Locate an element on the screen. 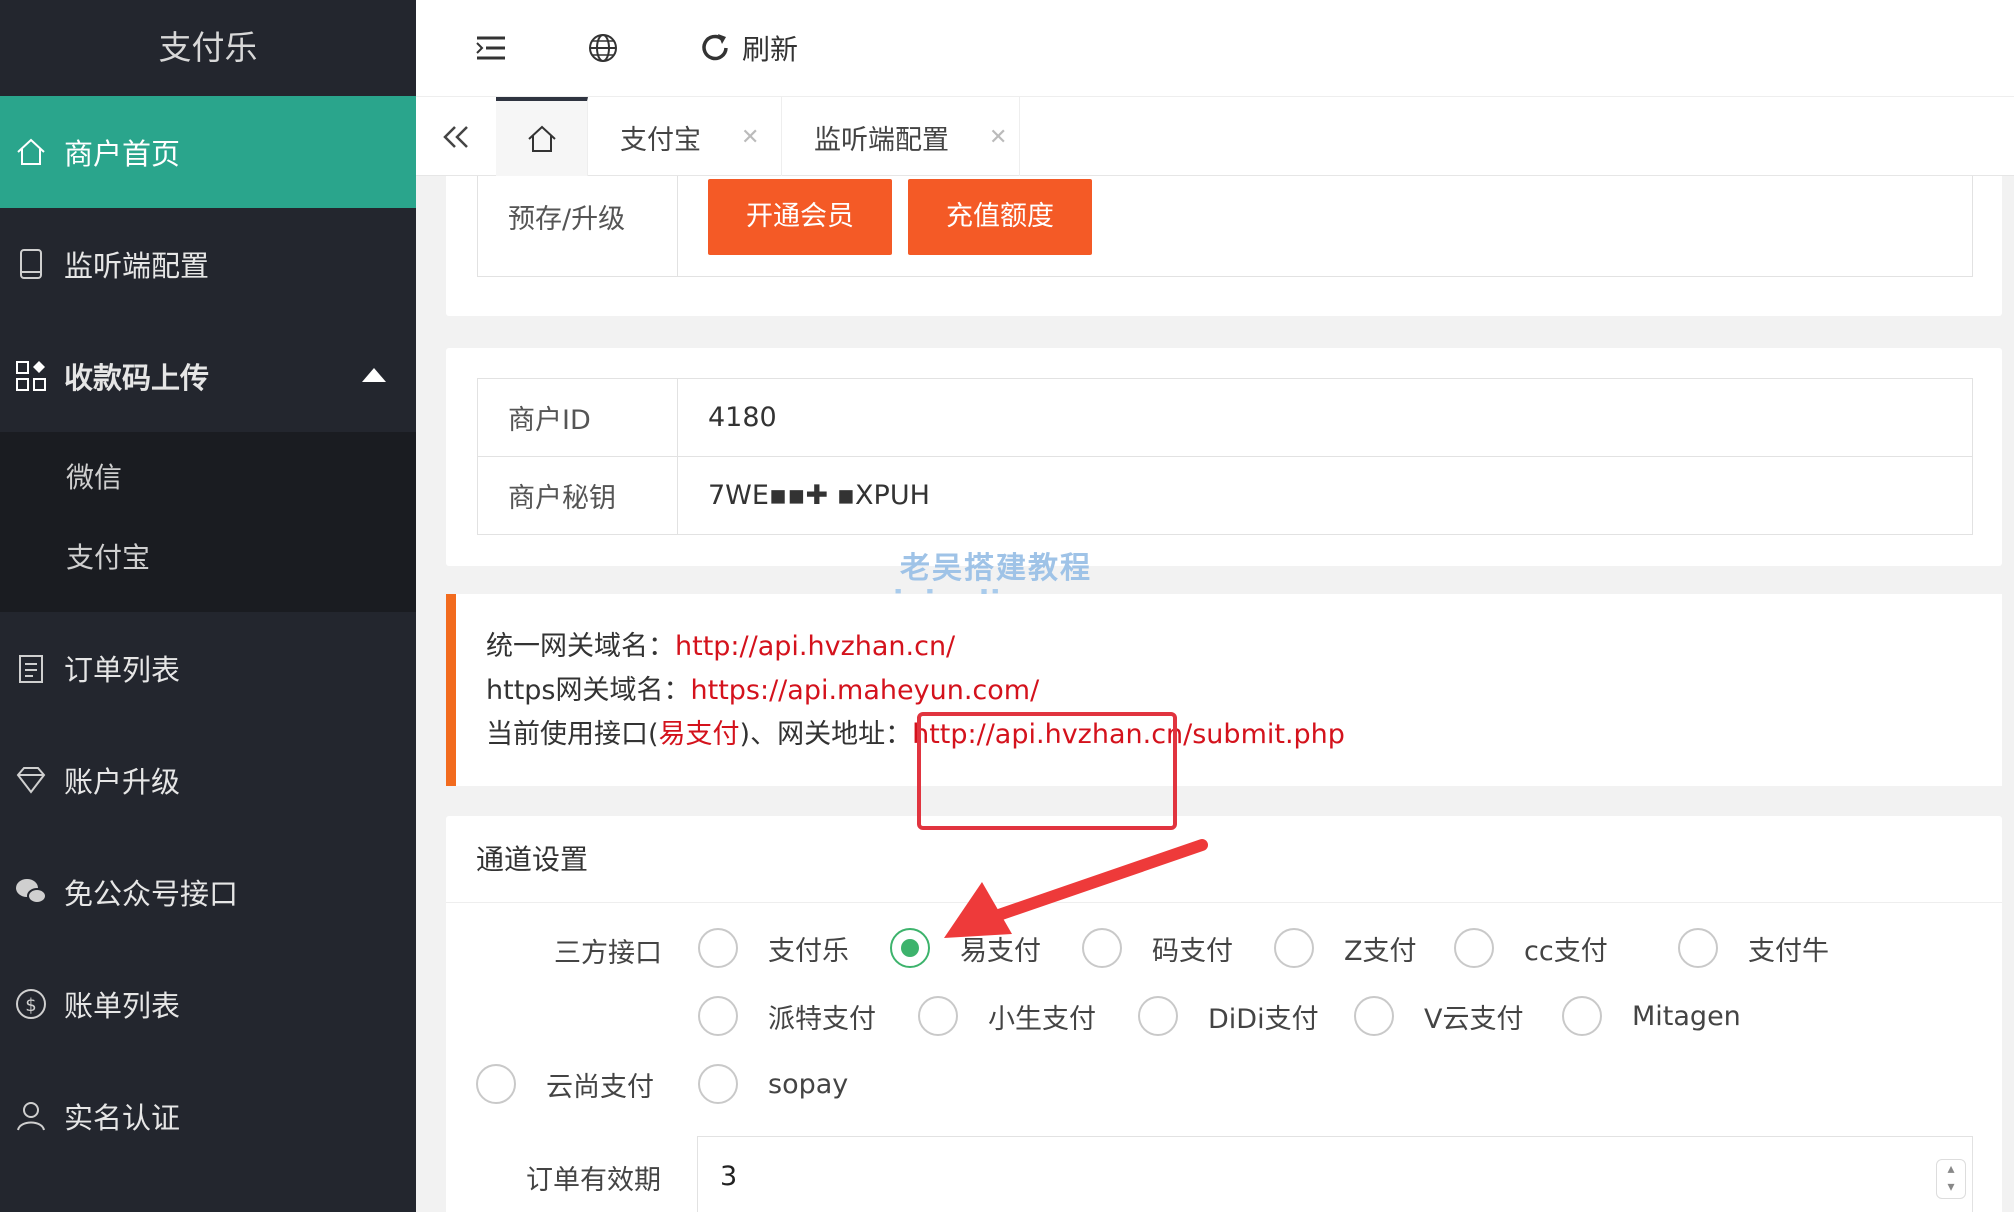 The height and width of the screenshot is (1212, 2014). radio-option: Mitagen is located at coordinates (1651, 1016).